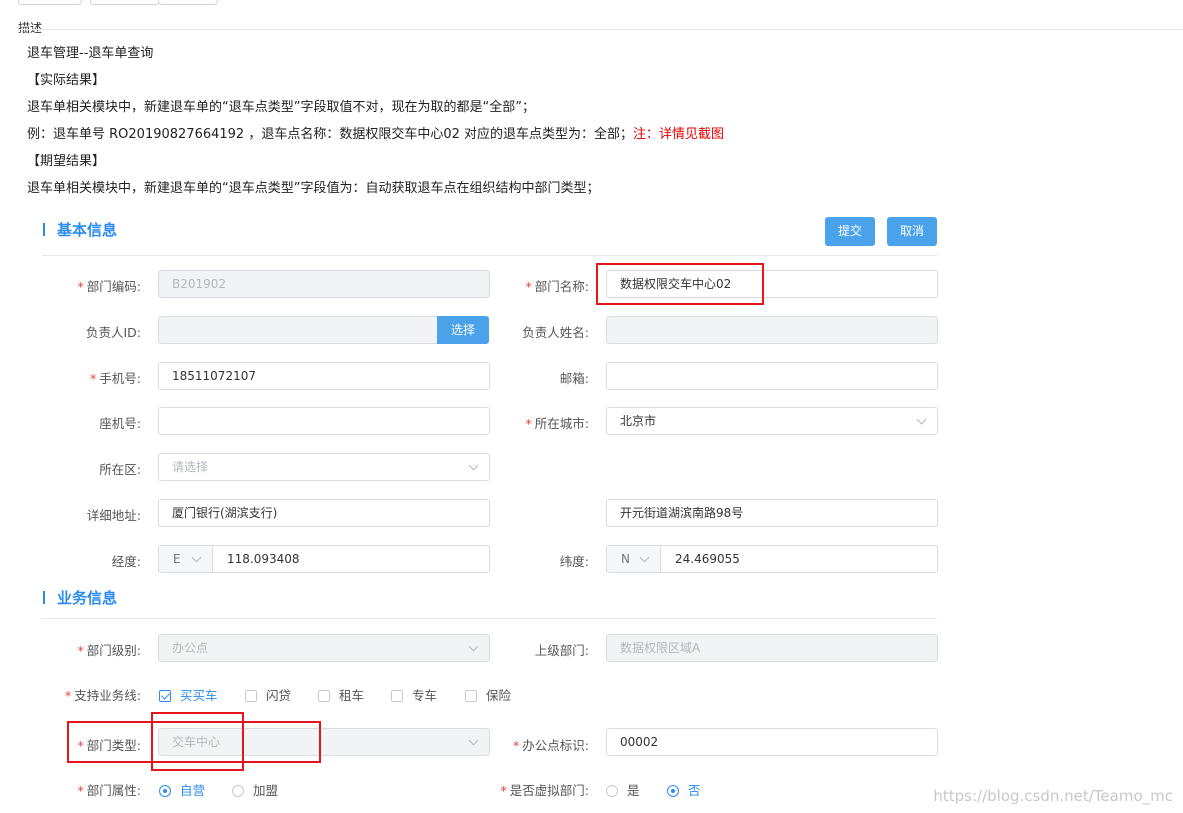 This screenshot has height=813, width=1183. What do you see at coordinates (197, 741) in the screenshot?
I see `annotation-box-dept-type-value` at bounding box center [197, 741].